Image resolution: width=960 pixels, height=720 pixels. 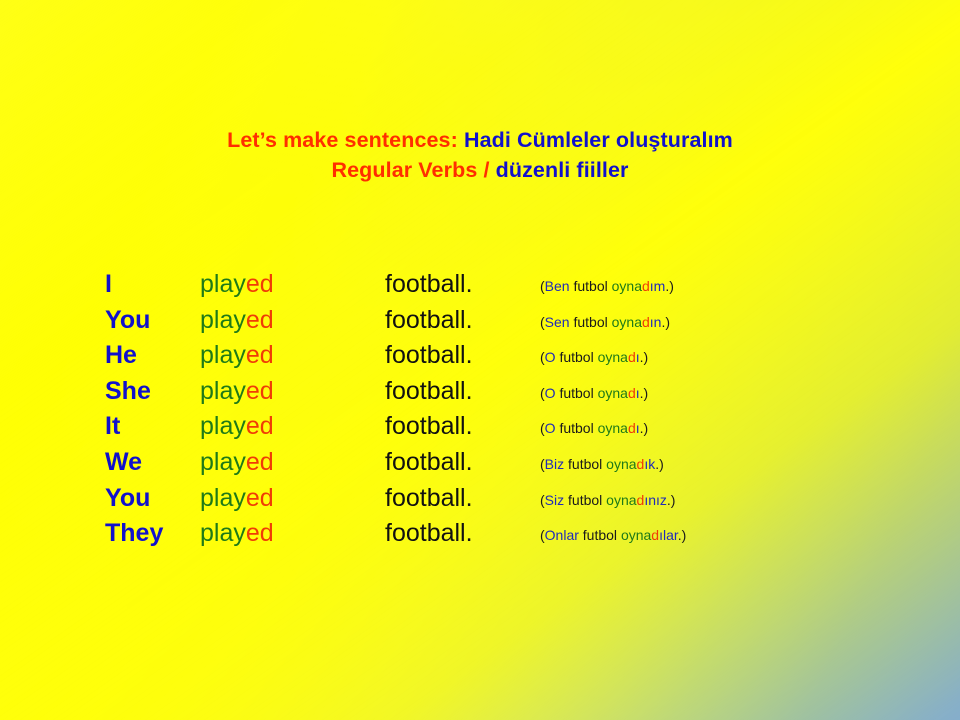 I want to click on translation-person-ending: ım, so click(x=657, y=286).